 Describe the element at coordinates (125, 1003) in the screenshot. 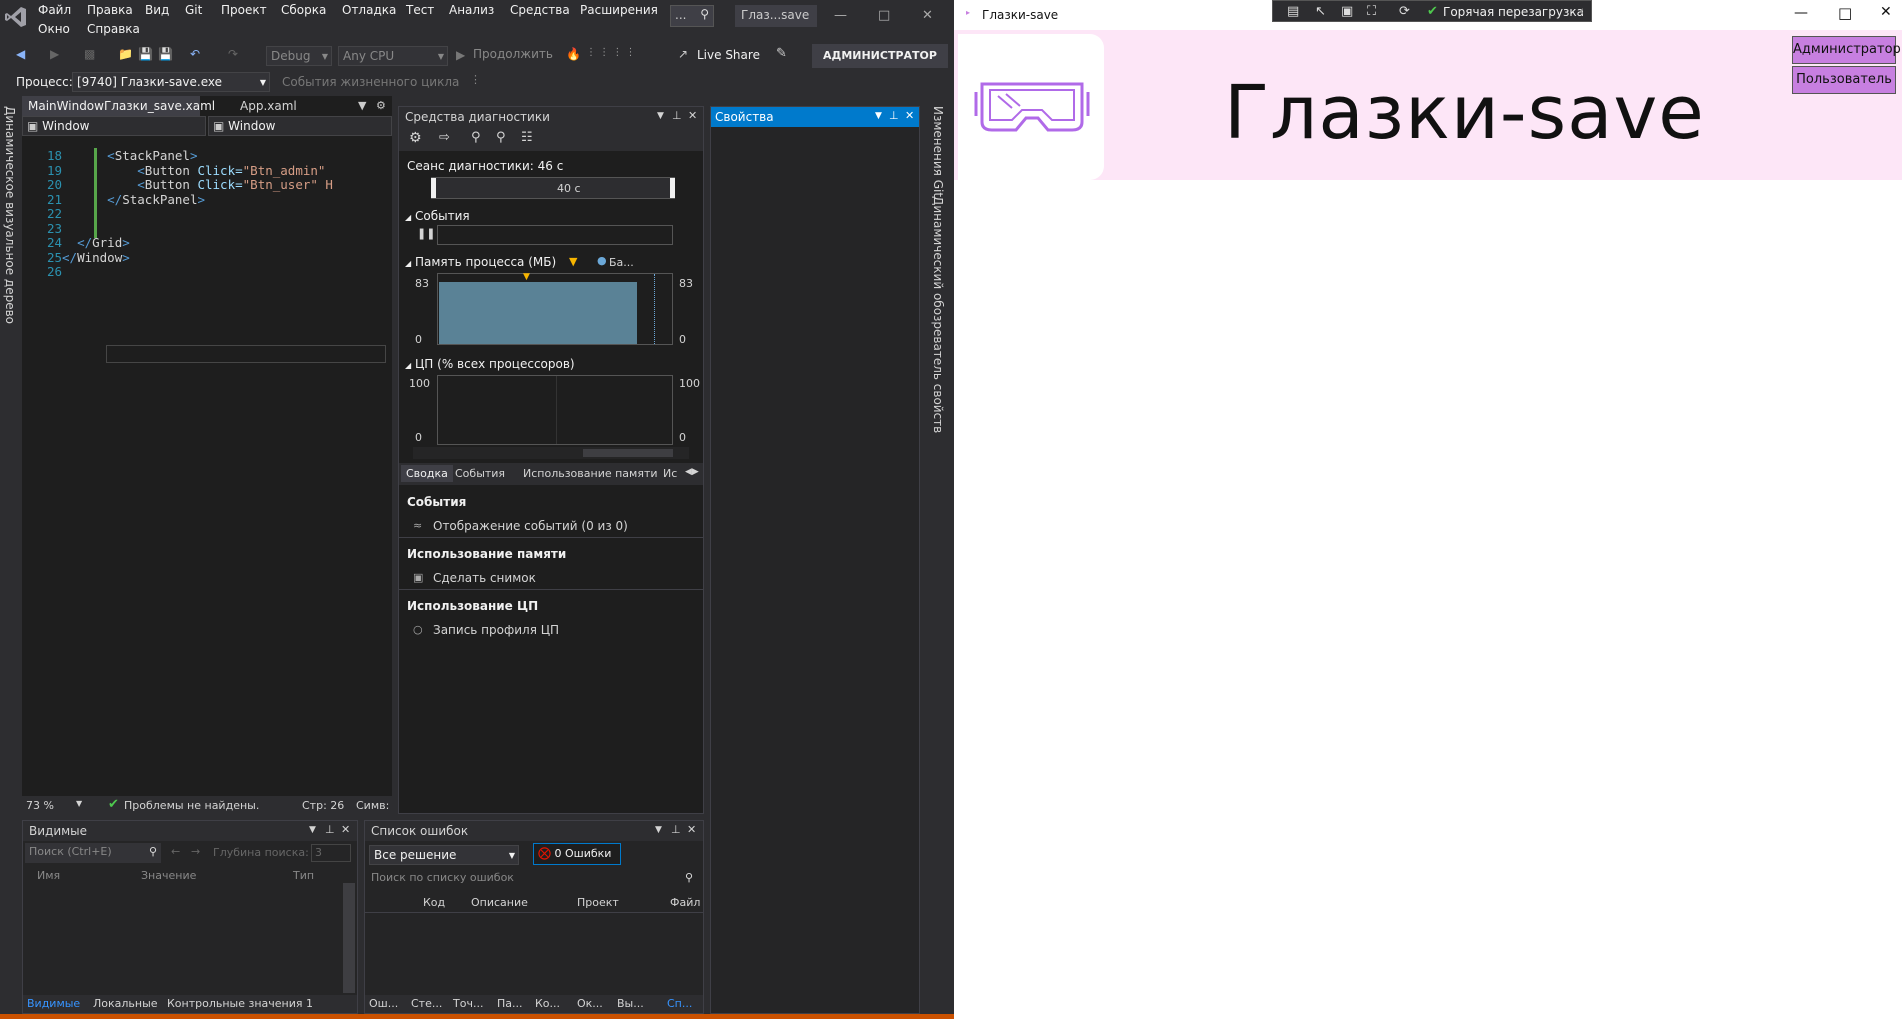

I see `tab-locals: Локальные` at that location.